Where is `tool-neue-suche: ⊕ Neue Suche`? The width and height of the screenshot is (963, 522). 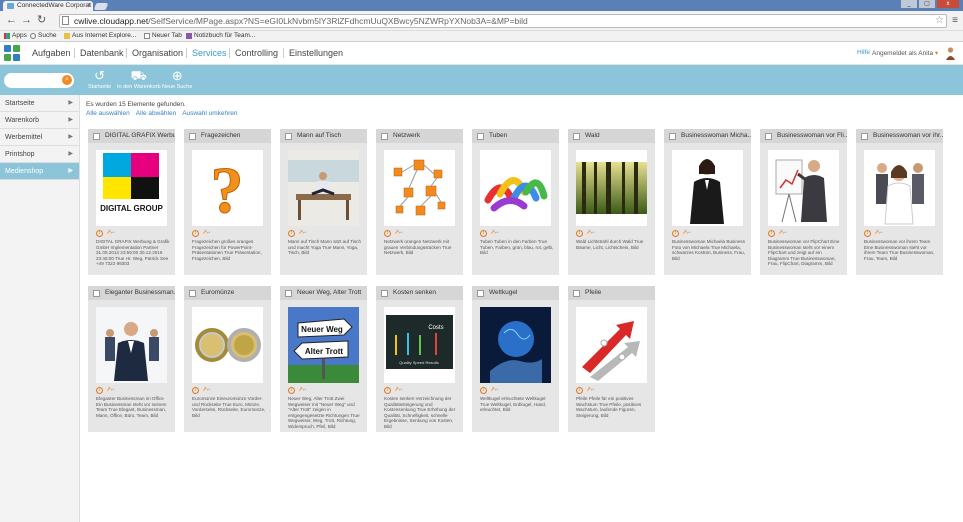
tool-neue-suche: ⊕ Neue Suche is located at coordinates (177, 80).